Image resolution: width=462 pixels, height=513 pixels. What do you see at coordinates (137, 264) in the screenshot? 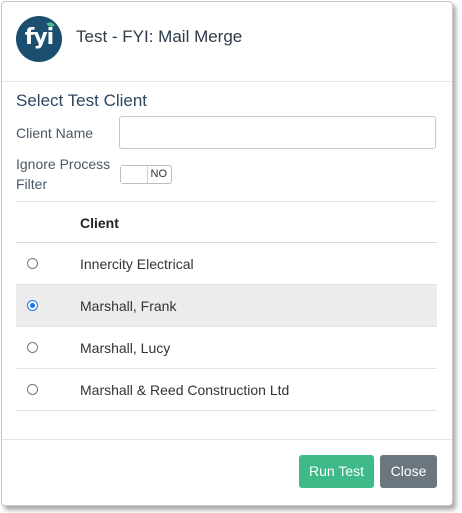
I see `client-name: Innercity Electrical` at bounding box center [137, 264].